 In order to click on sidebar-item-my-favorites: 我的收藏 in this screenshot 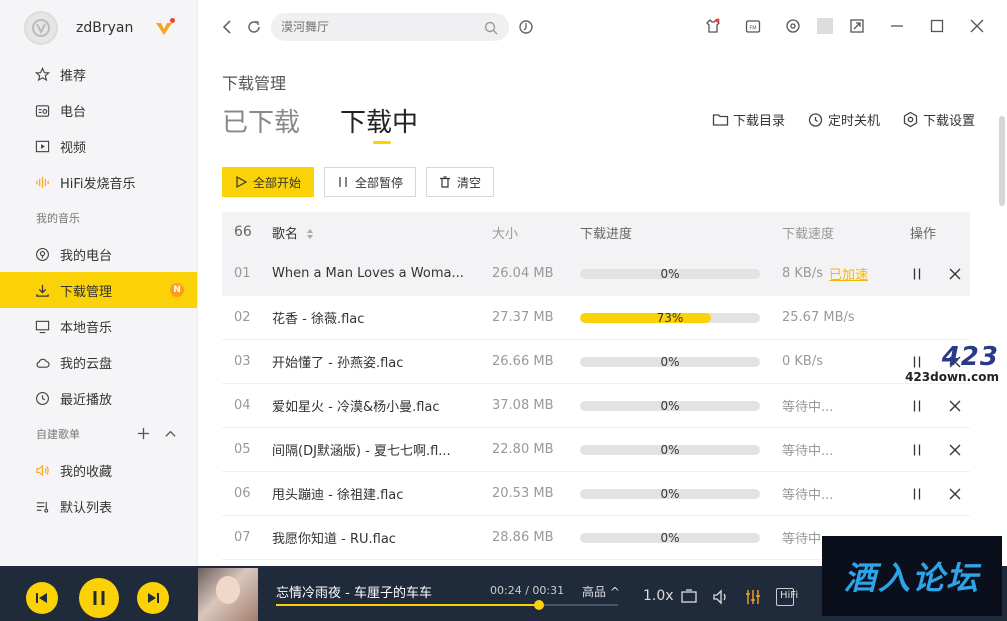, I will do `click(98, 470)`.